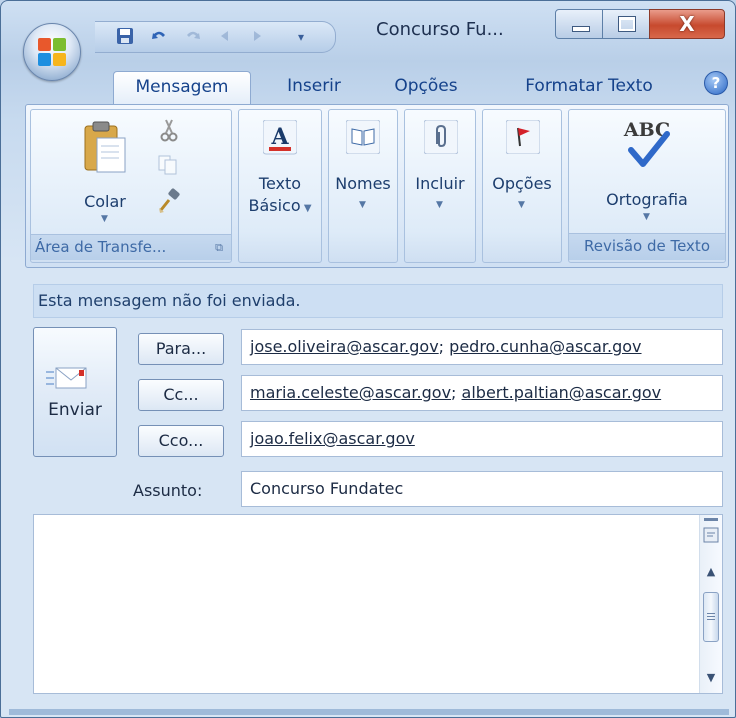 The height and width of the screenshot is (718, 736). What do you see at coordinates (193, 37) in the screenshot?
I see `redo-icon` at bounding box center [193, 37].